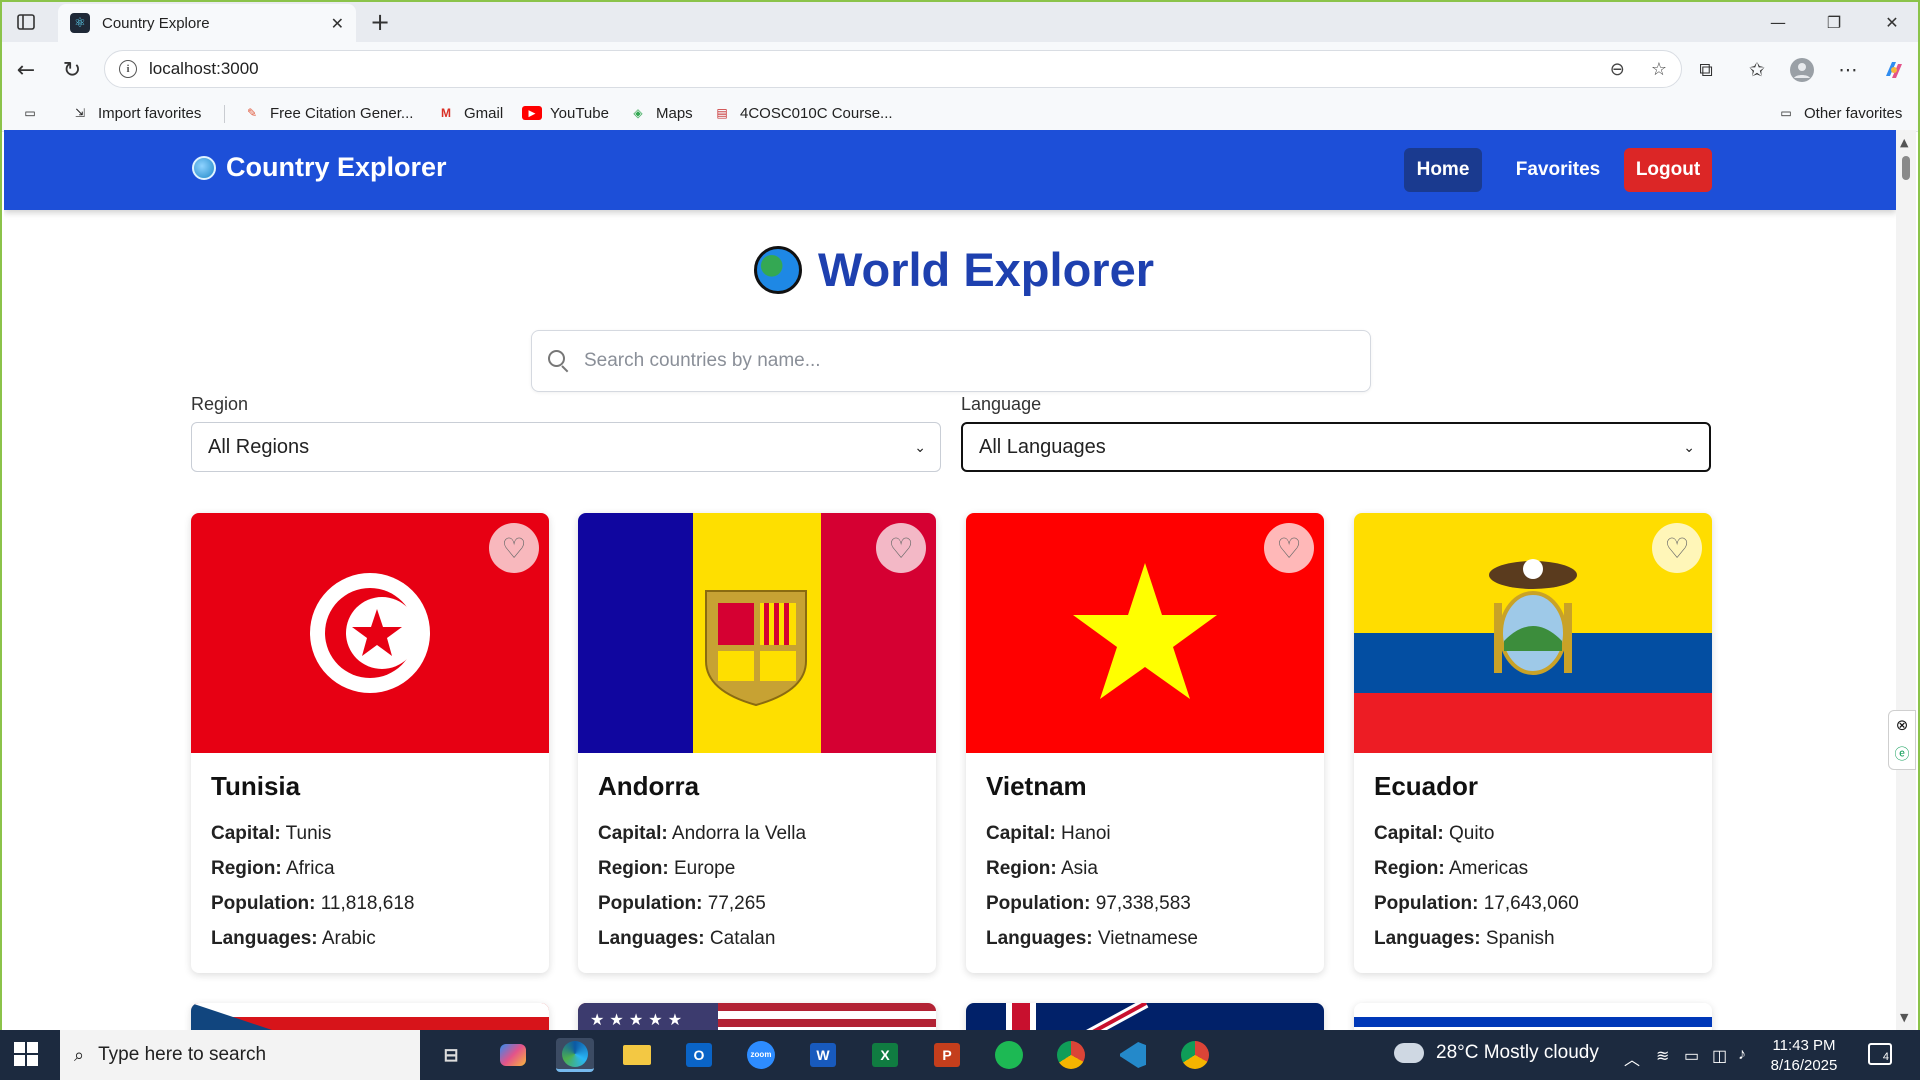  Describe the element at coordinates (1892, 22) in the screenshot. I see `close-window-icon: ✕` at that location.